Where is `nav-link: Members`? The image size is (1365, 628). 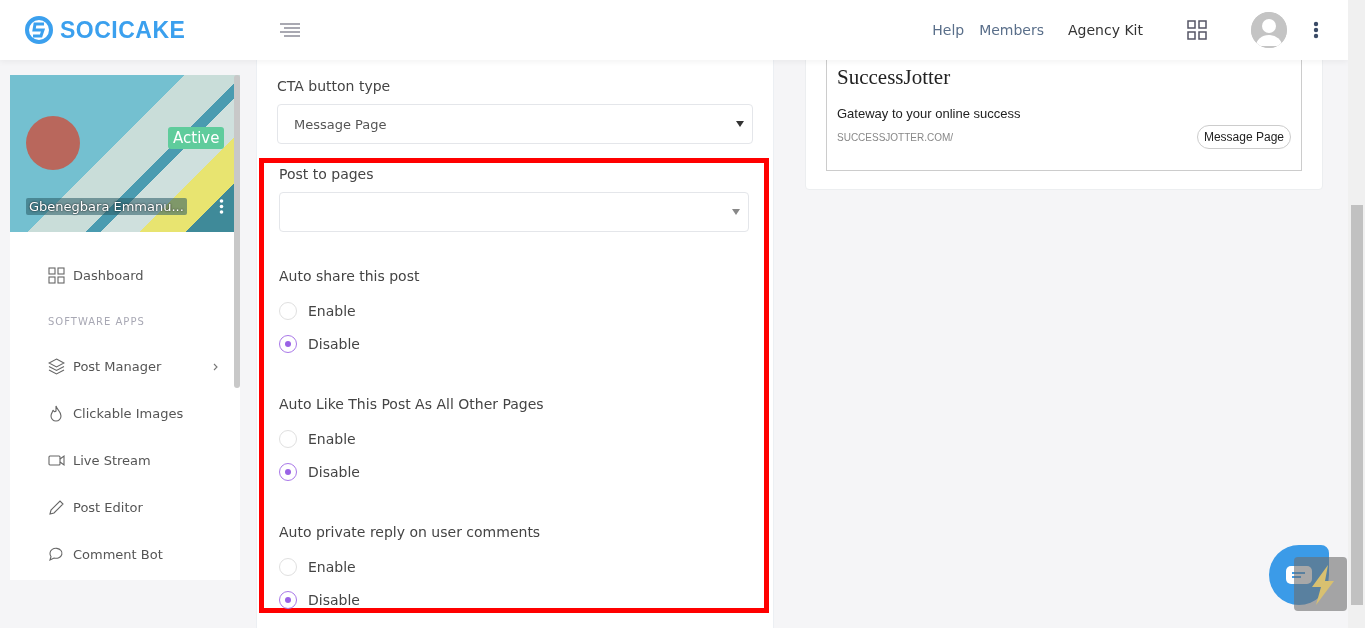 nav-link: Members is located at coordinates (1012, 30).